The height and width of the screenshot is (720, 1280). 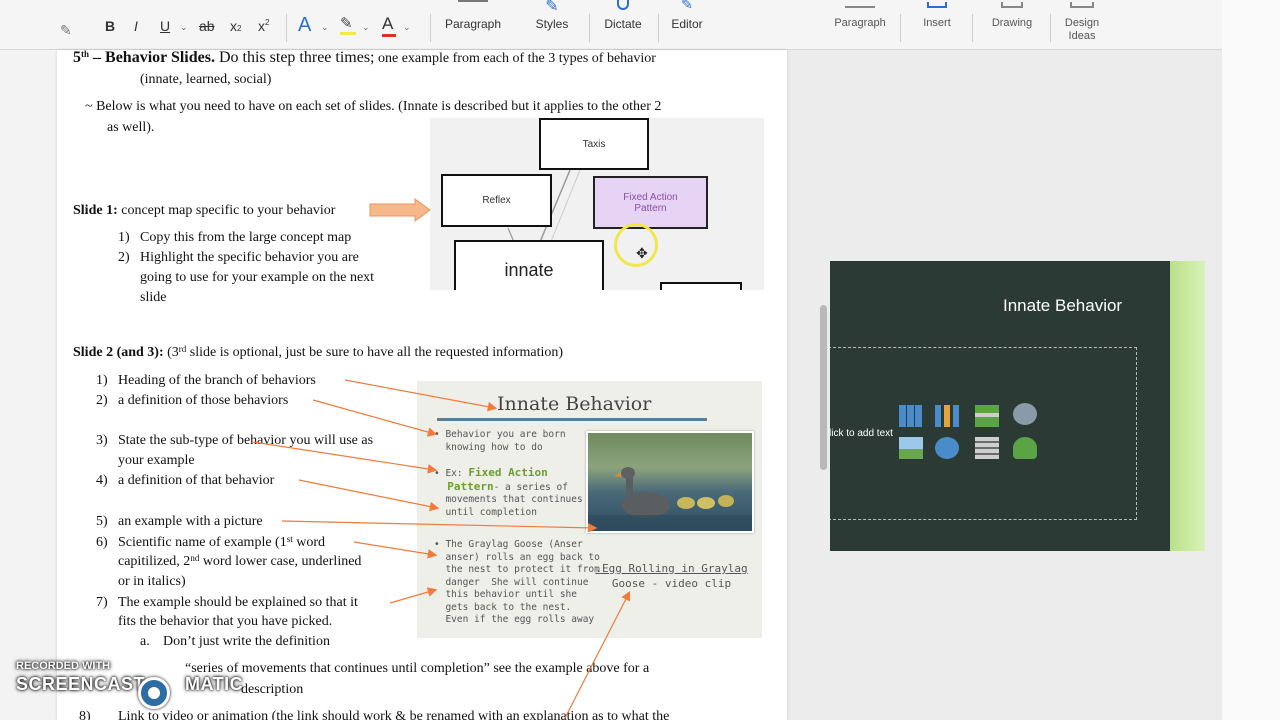 I want to click on superscript-button: x2, so click(x=263, y=26).